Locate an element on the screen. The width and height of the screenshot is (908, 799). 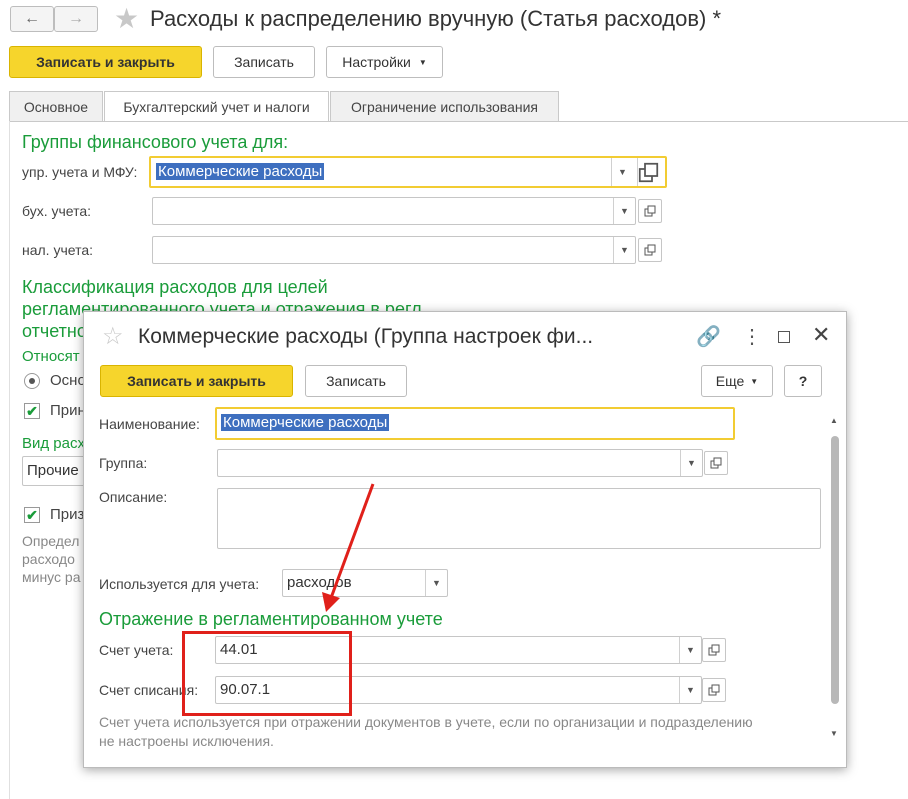
annotation-arrow-icon is located at coordinates (348, 547).